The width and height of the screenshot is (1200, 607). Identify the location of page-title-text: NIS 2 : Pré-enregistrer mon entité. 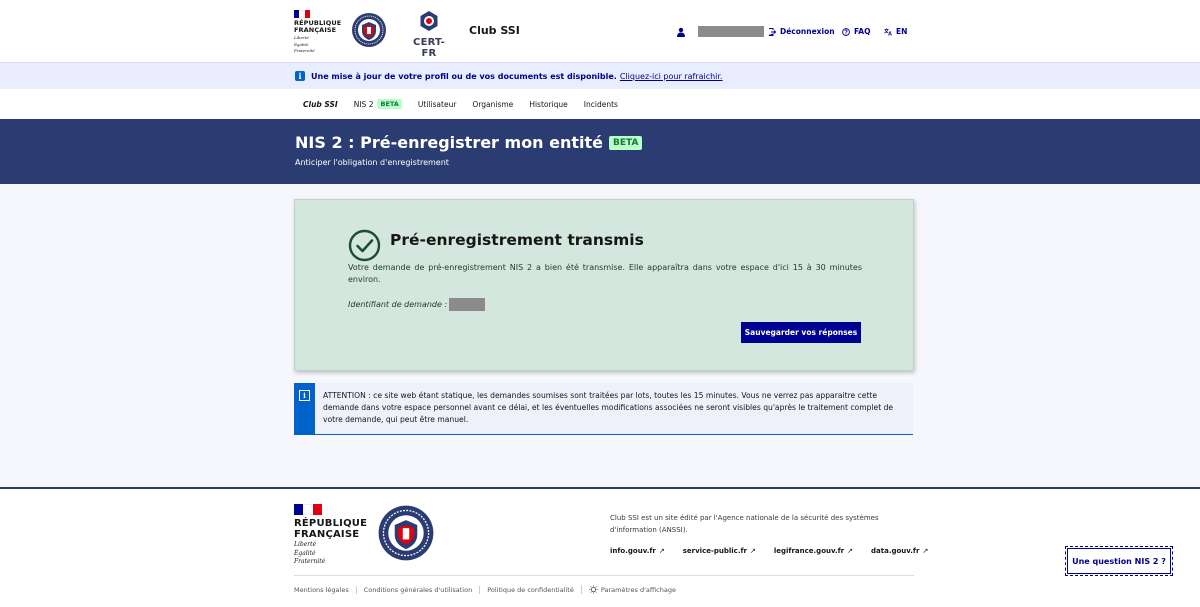
(449, 142).